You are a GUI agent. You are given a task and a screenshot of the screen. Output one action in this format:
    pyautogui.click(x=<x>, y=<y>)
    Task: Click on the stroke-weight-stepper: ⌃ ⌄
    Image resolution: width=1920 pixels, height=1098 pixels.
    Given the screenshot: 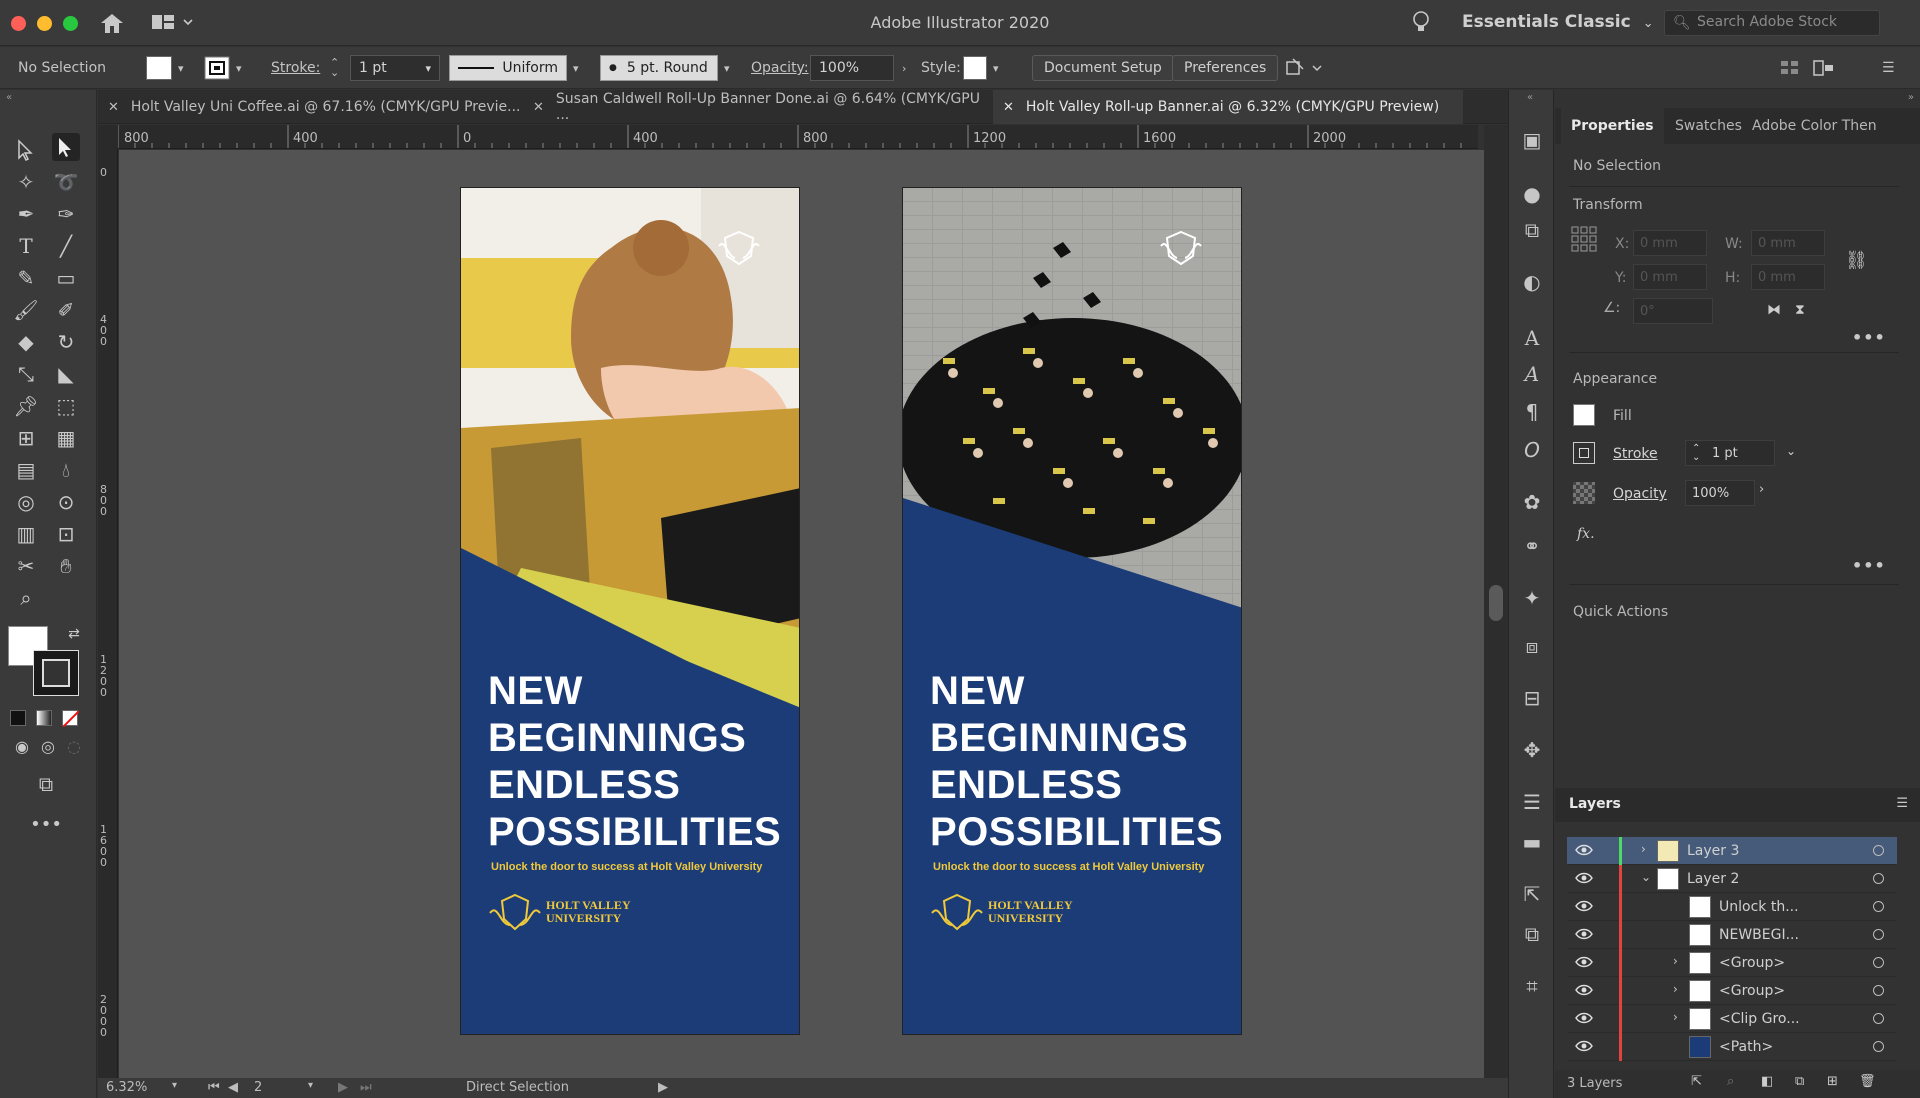 What is the action you would take?
    pyautogui.click(x=334, y=68)
    